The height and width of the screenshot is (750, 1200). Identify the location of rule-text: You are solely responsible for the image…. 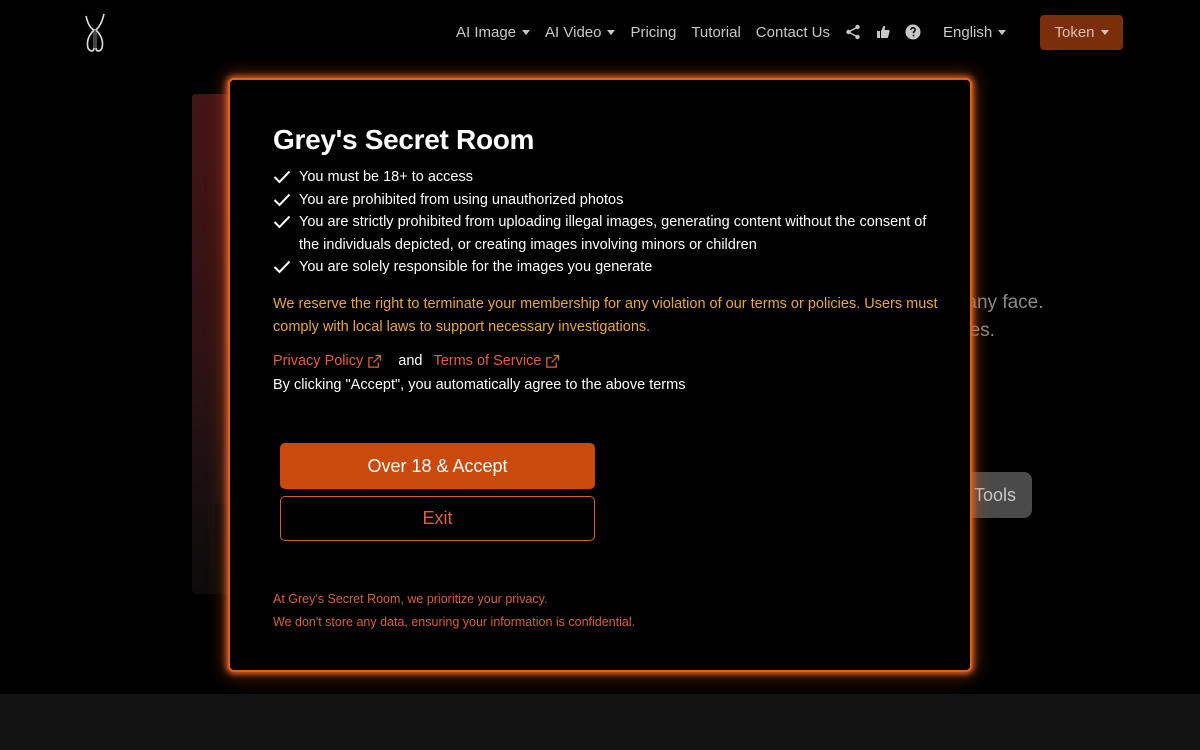
(476, 267).